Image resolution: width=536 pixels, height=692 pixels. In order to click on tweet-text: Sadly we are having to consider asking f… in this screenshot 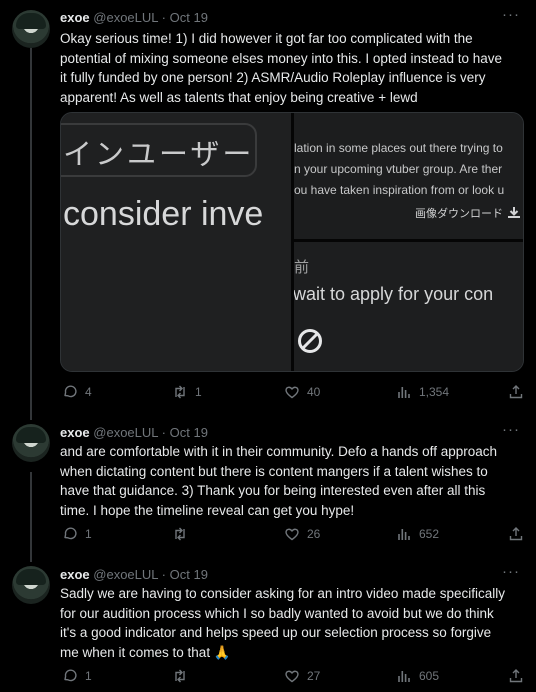, I will do `click(293, 623)`.